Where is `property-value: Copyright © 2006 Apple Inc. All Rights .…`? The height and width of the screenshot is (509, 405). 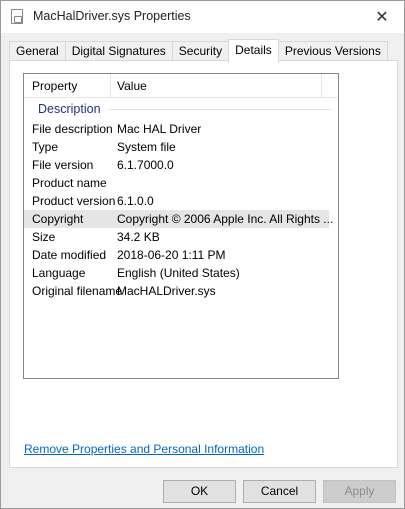
property-value: Copyright © 2006 Apple Inc. All Rights .… is located at coordinates (225, 219).